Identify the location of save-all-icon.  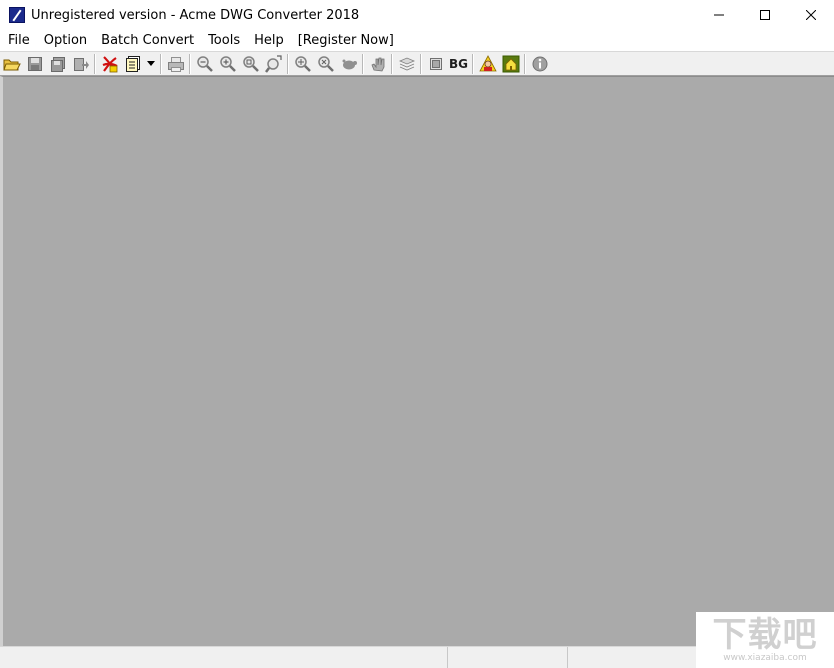
(57, 64).